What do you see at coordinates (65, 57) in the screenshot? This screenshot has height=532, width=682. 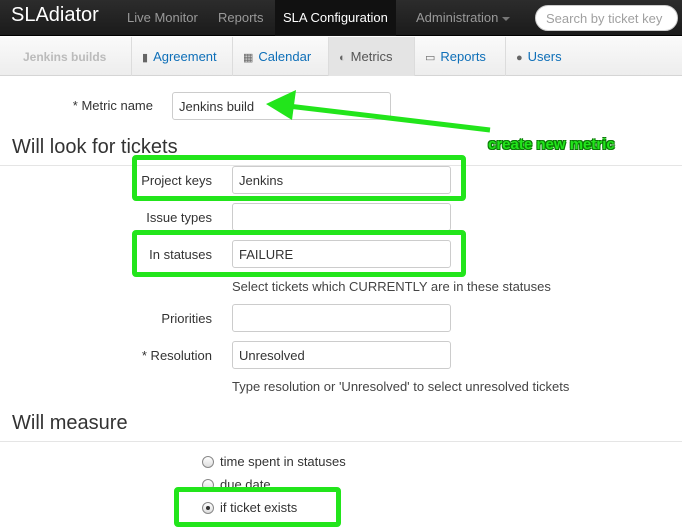 I see `project-title: Jenkins builds` at bounding box center [65, 57].